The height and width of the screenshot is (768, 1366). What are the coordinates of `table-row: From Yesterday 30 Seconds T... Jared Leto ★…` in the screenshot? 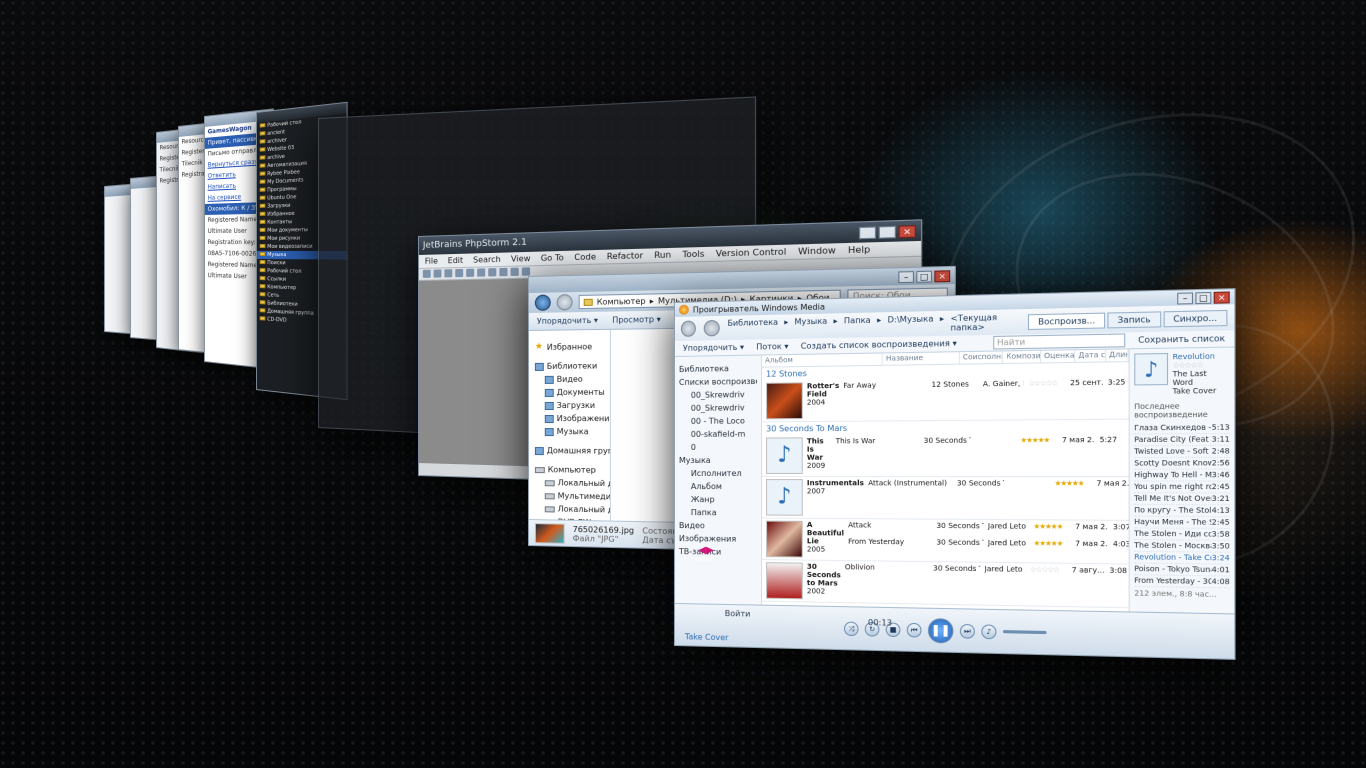 It's located at (989, 543).